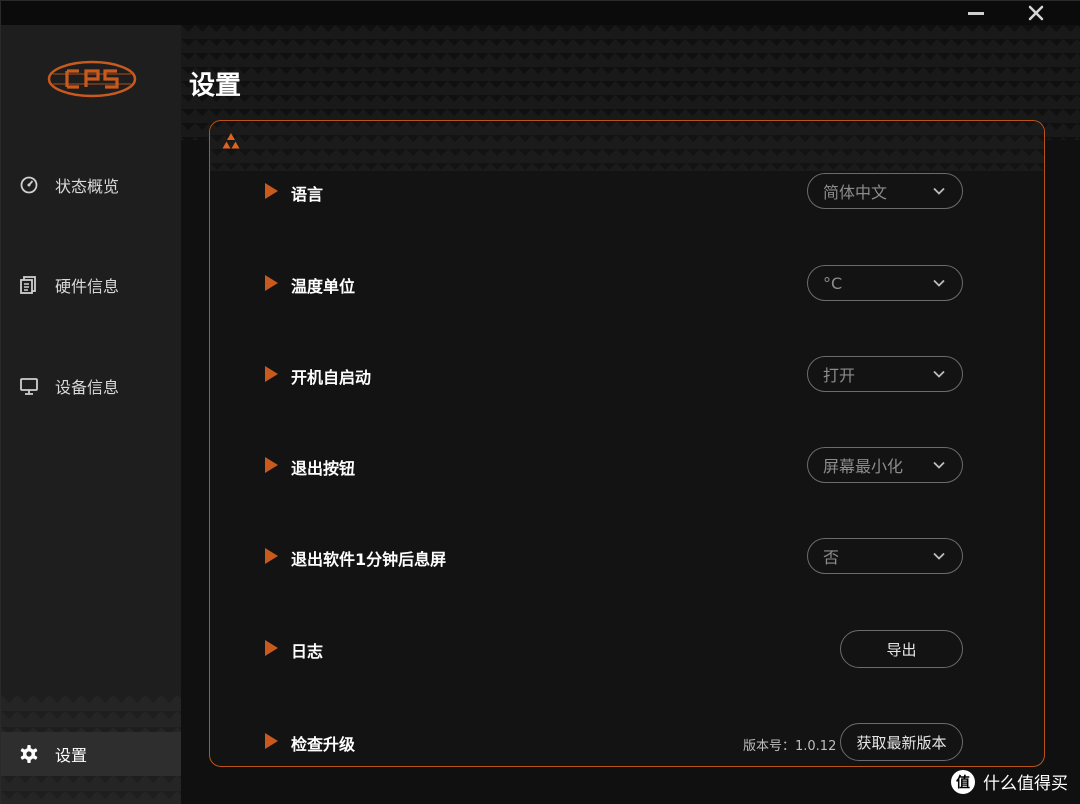  Describe the element at coordinates (885, 283) in the screenshot. I see `temperature-unit-select: °C` at that location.